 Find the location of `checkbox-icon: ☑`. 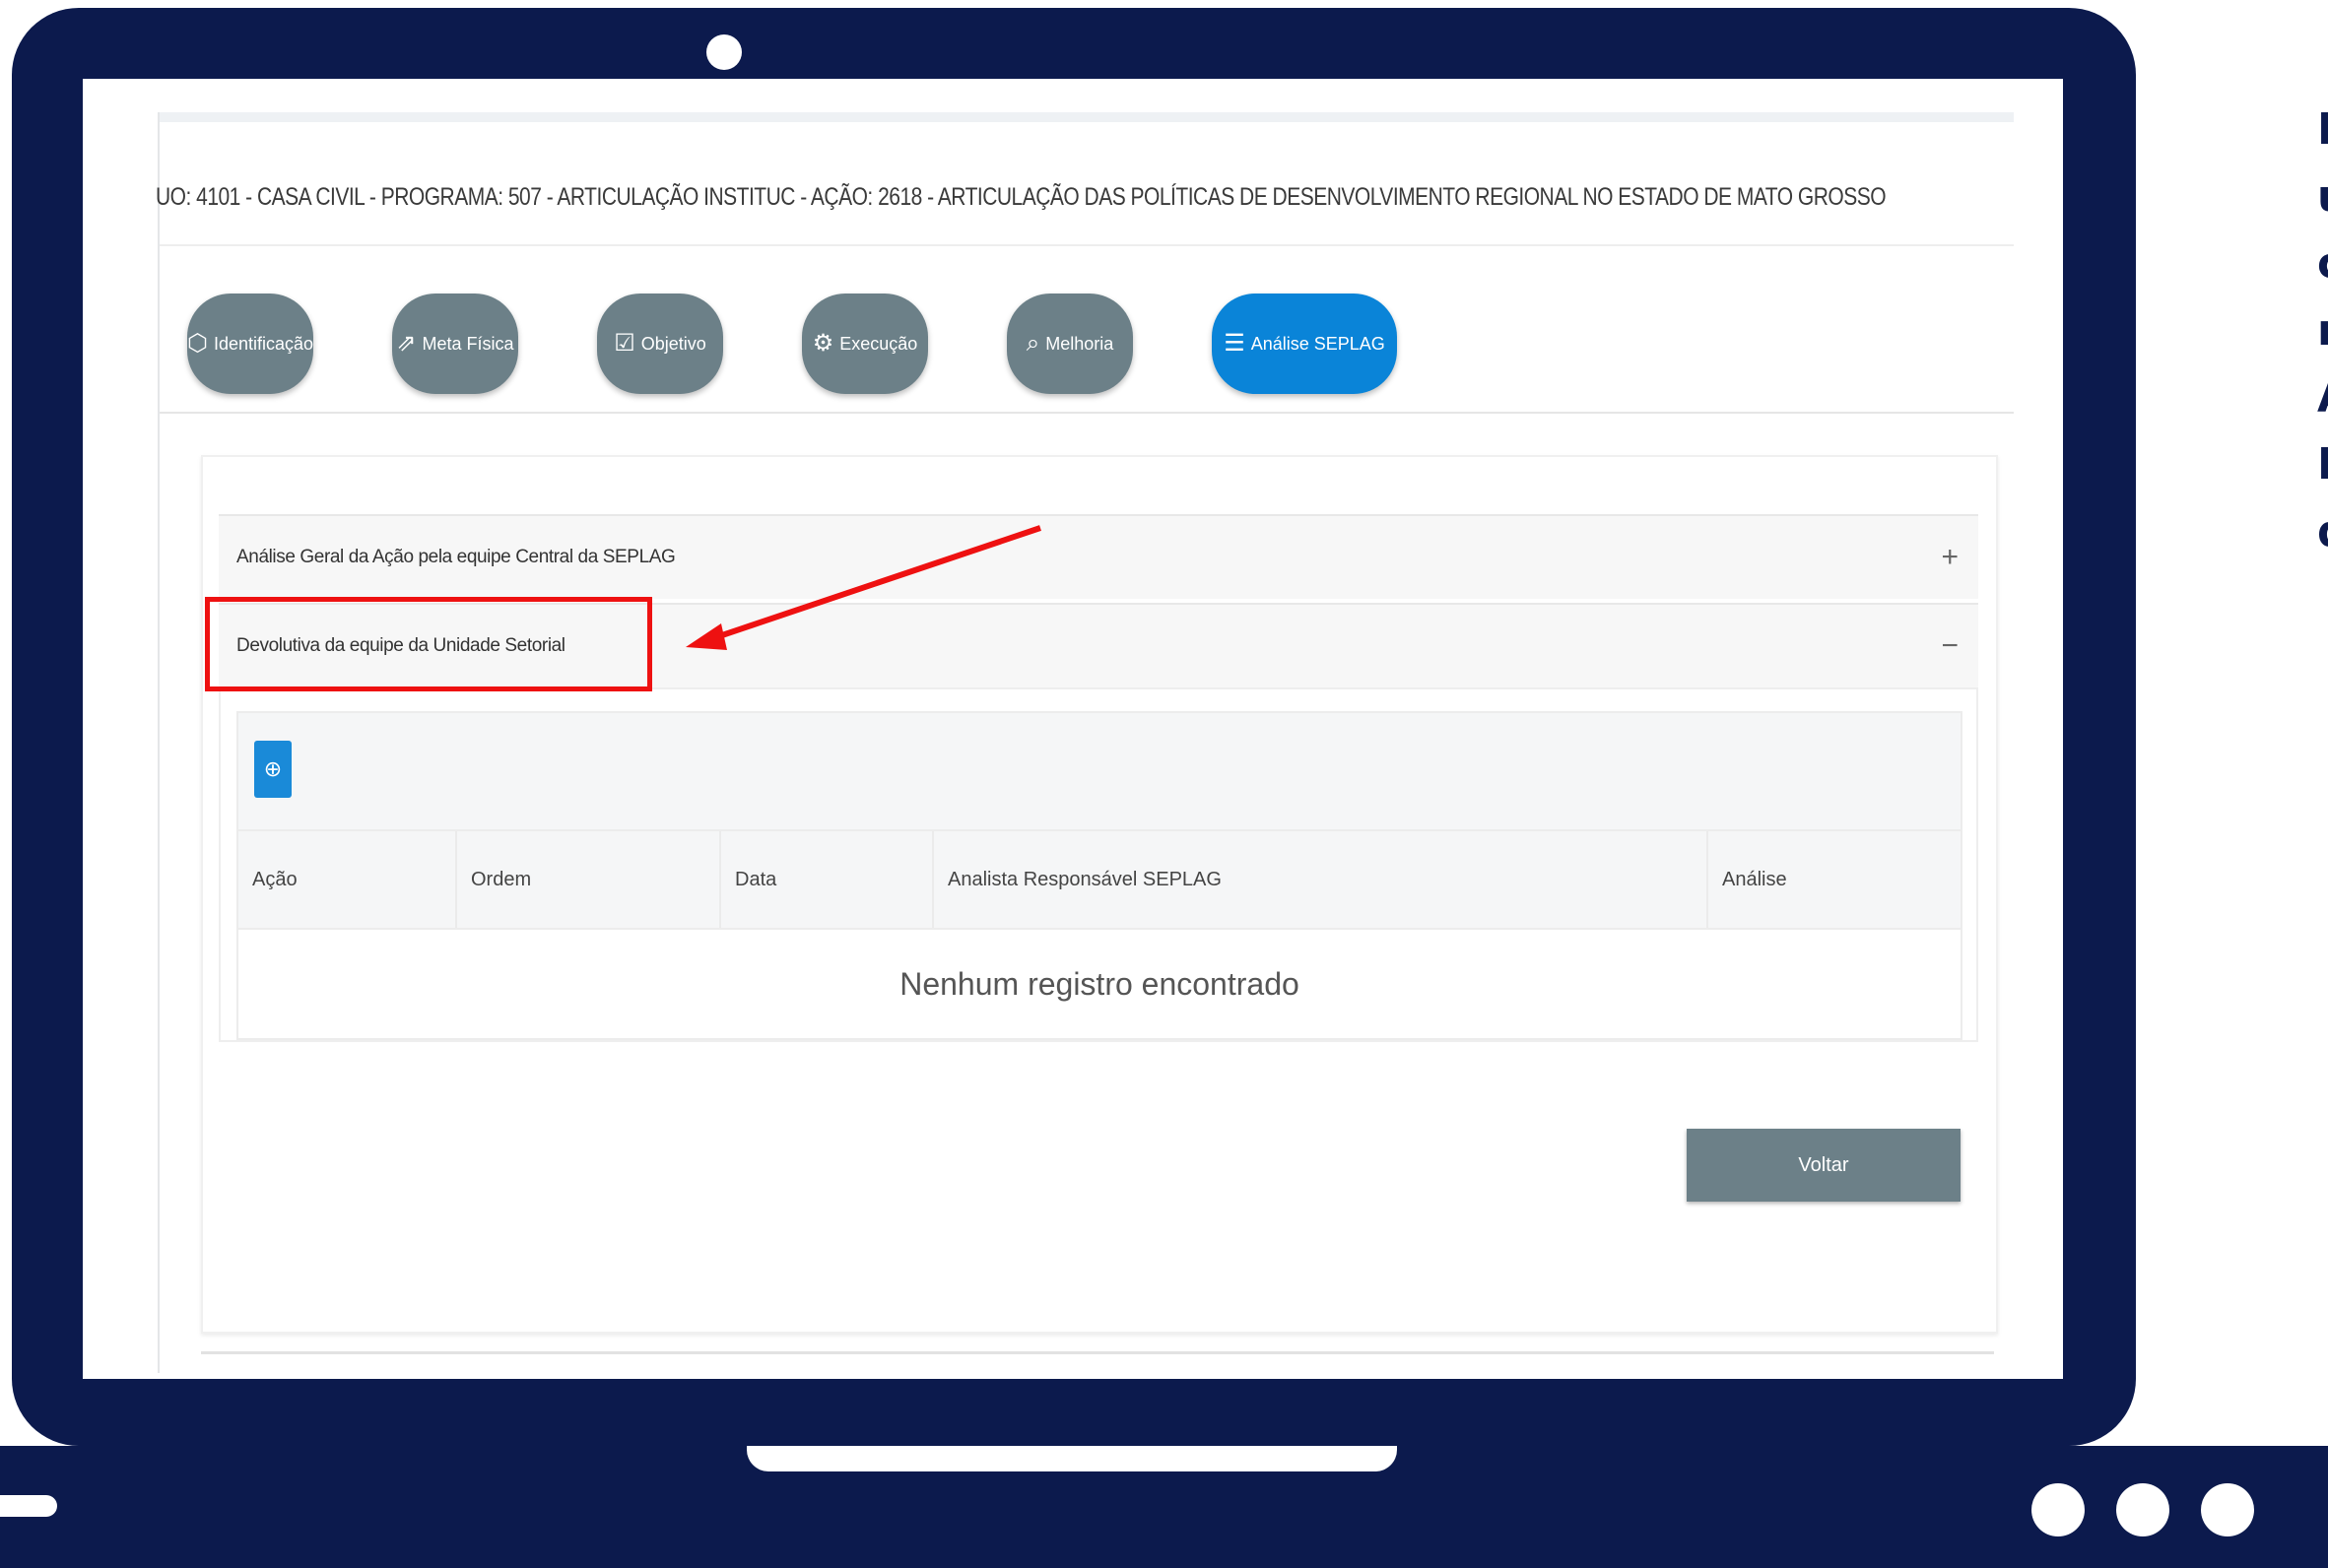

checkbox-icon: ☑ is located at coordinates (624, 344).